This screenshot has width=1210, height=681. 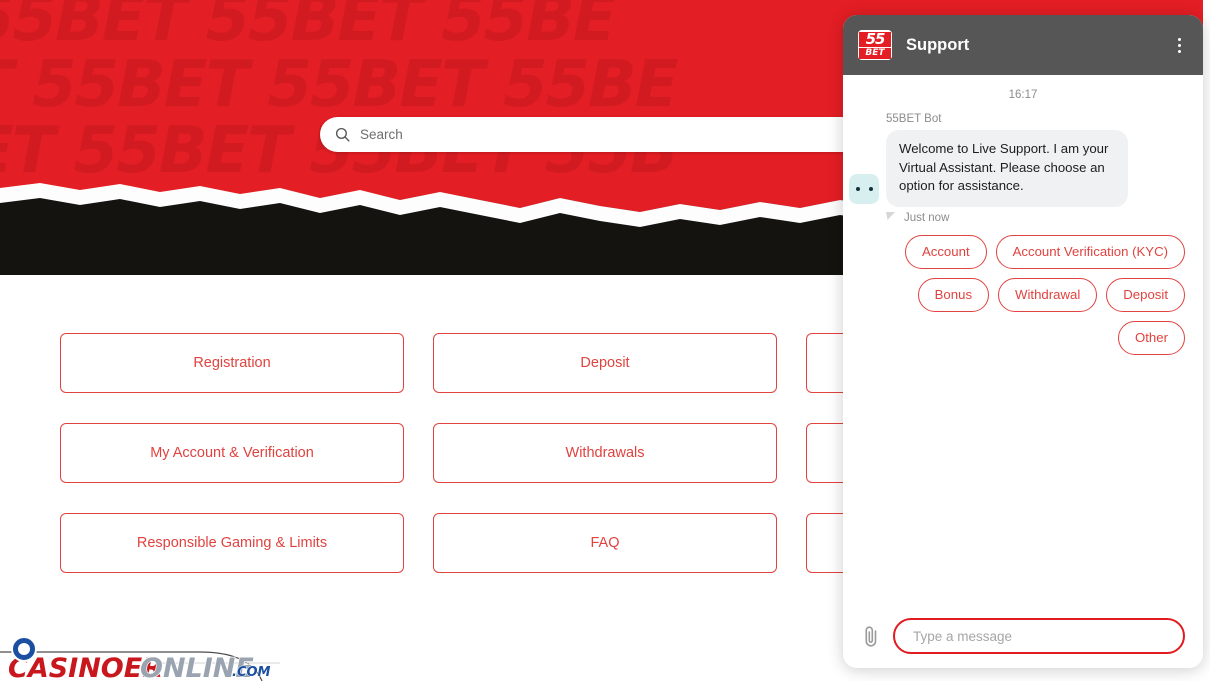 I want to click on chat-header: 55 BET Support, so click(x=1023, y=45).